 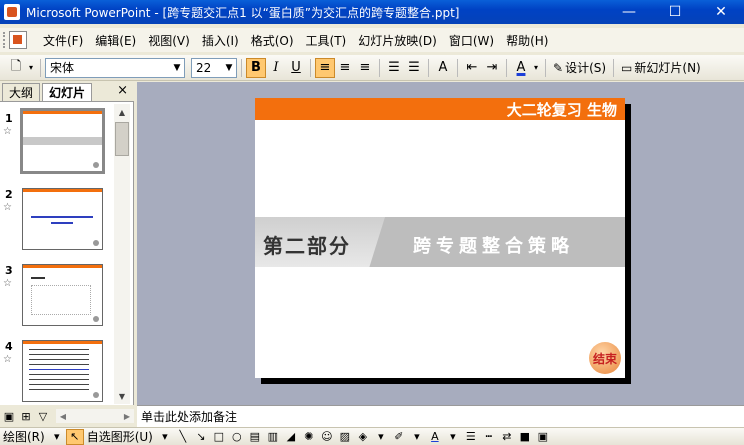 What do you see at coordinates (521, 68) in the screenshot?
I see `font-color-button: A` at bounding box center [521, 68].